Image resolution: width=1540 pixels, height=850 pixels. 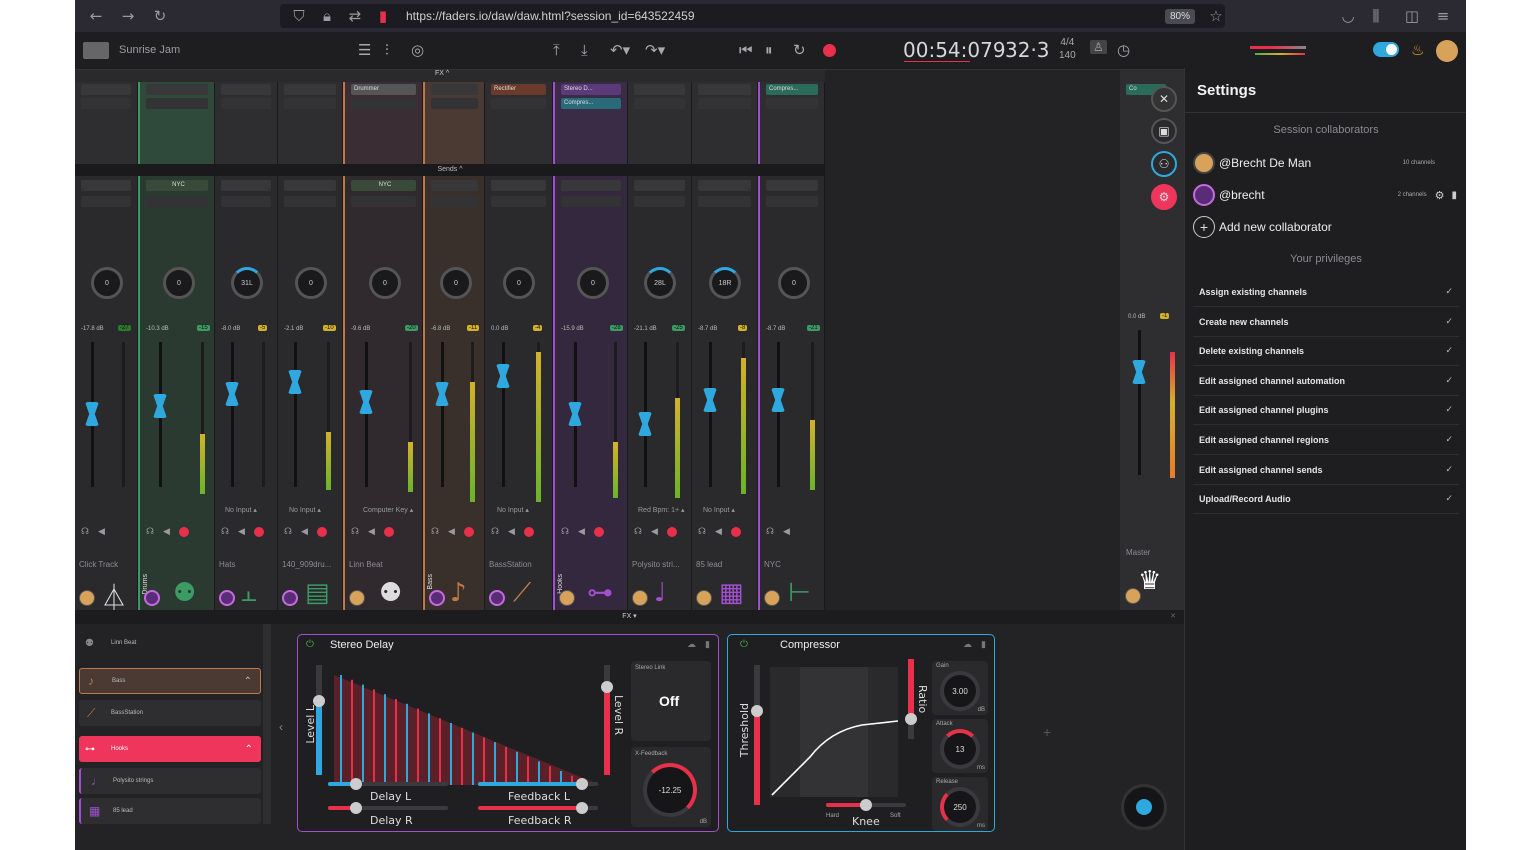 I want to click on feedback-r-thumb, so click(x=582, y=808).